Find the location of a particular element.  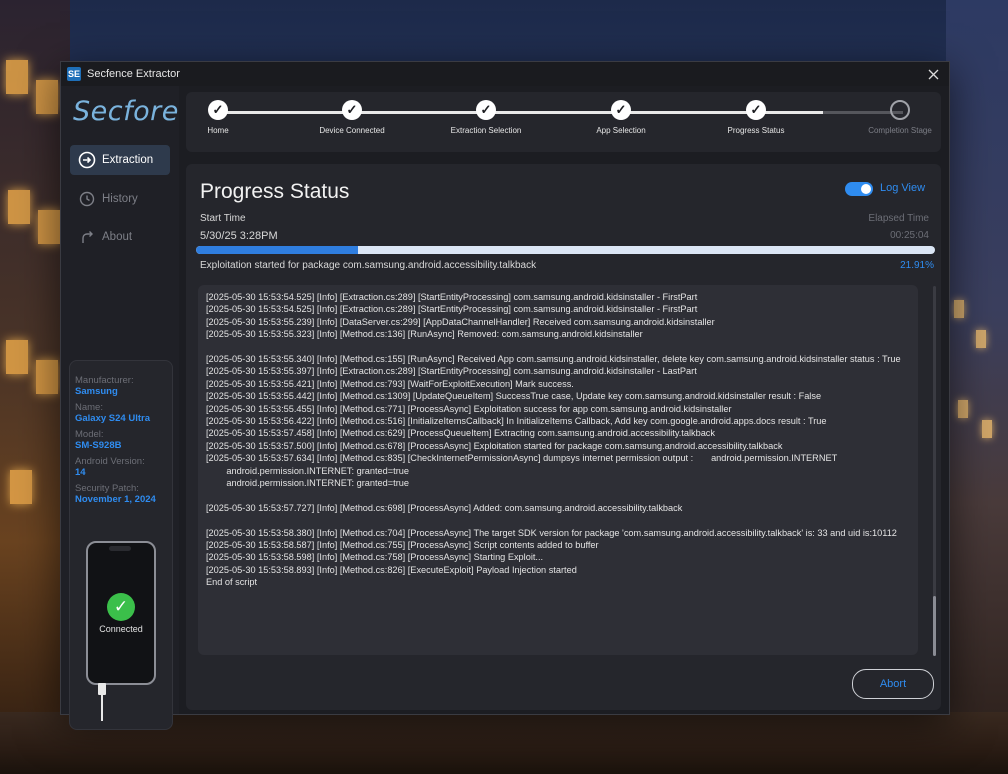

step-app-selection: ✓ App Selection is located at coordinates (621, 117).